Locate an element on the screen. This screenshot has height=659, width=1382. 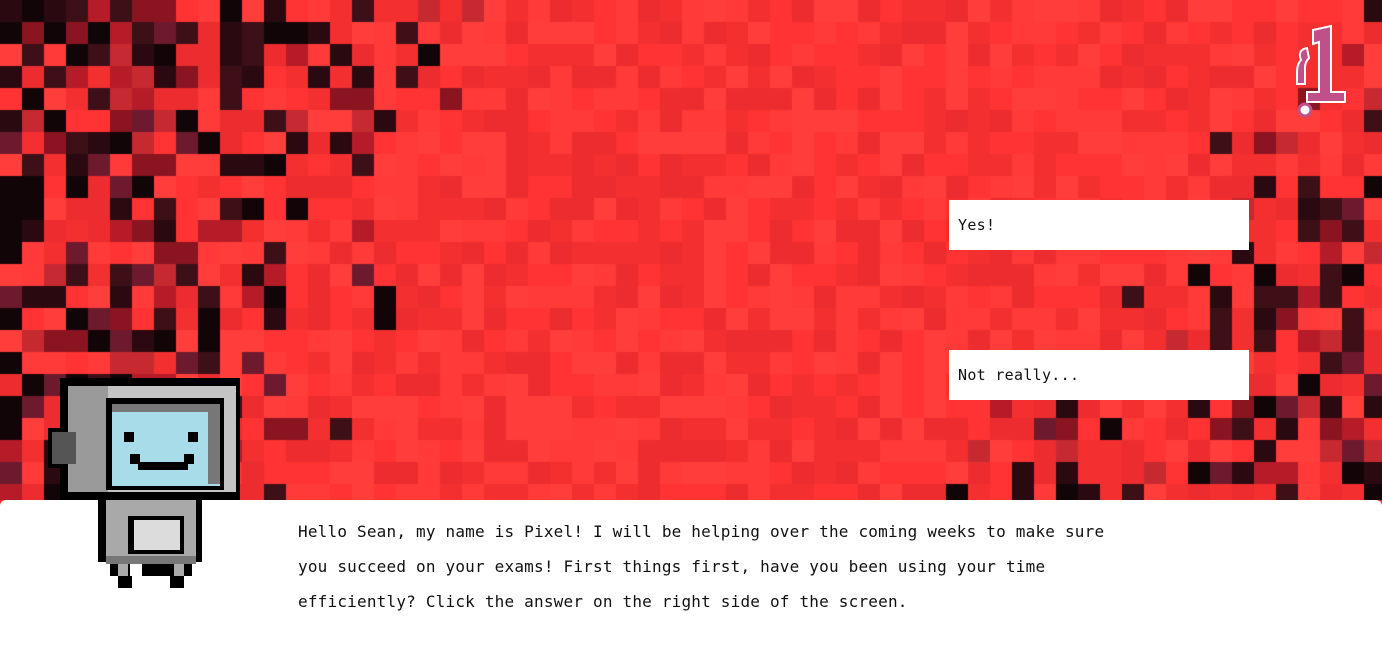
logo-icon: ! is located at coordinates (1314, 70).